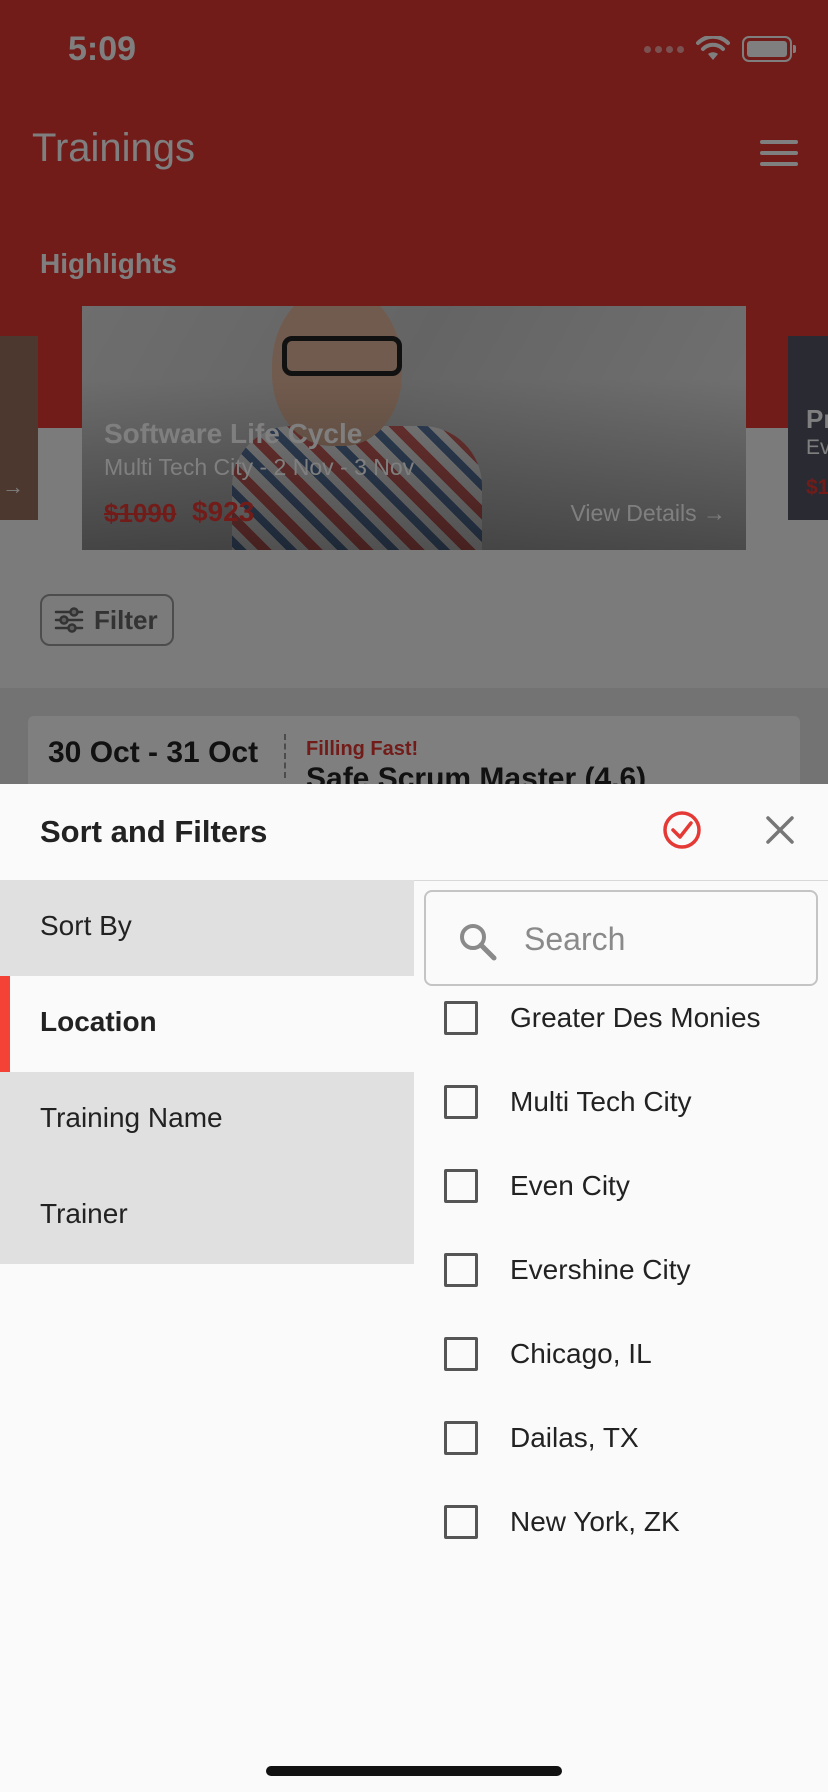 Image resolution: width=828 pixels, height=1792 pixels. What do you see at coordinates (207, 1024) in the screenshot?
I see `tab-location: Location` at bounding box center [207, 1024].